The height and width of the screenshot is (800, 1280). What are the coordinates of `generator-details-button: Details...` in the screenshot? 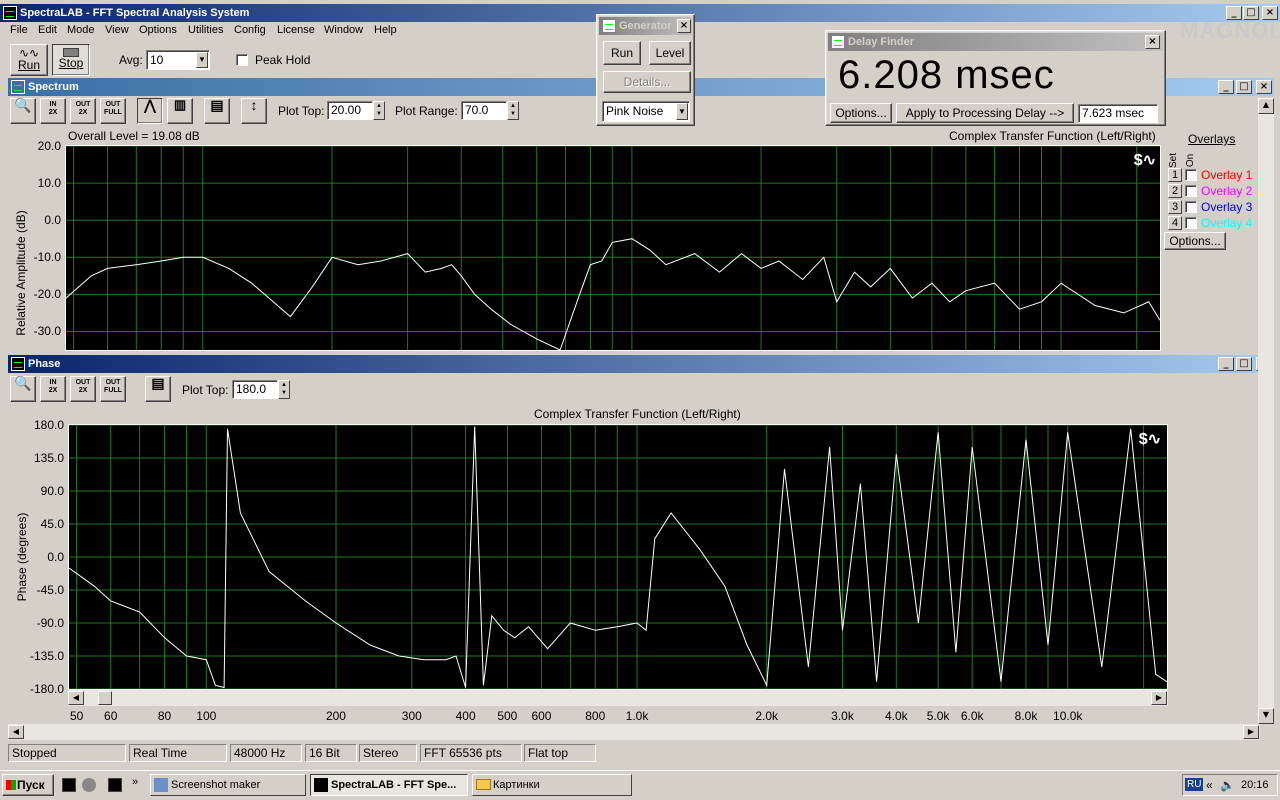 It's located at (647, 82).